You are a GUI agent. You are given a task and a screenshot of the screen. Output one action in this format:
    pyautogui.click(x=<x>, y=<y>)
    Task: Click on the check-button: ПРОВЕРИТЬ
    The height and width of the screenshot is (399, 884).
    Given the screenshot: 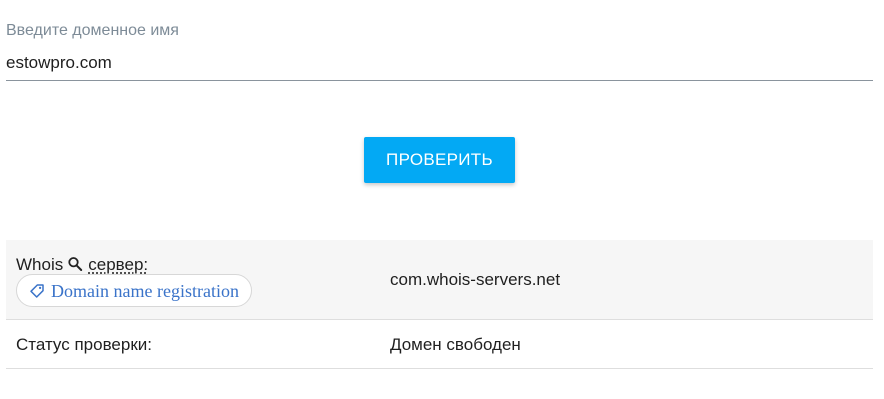 What is the action you would take?
    pyautogui.click(x=439, y=160)
    